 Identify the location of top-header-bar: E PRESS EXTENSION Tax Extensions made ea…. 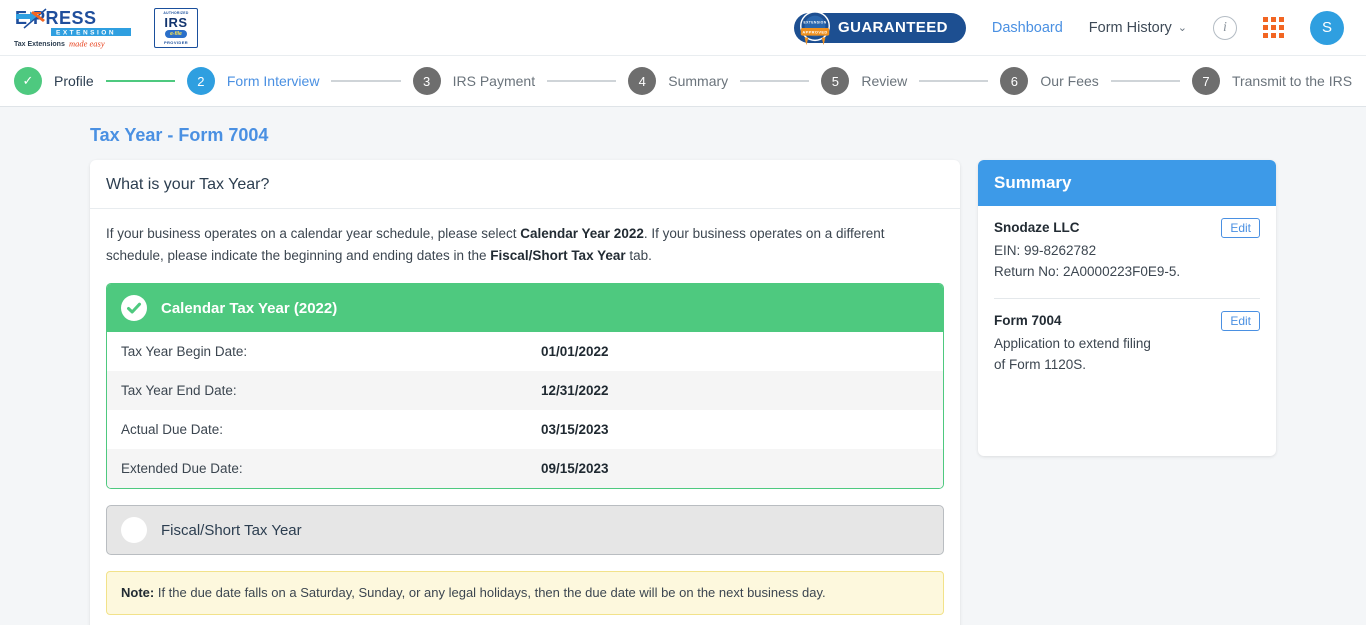
(683, 28).